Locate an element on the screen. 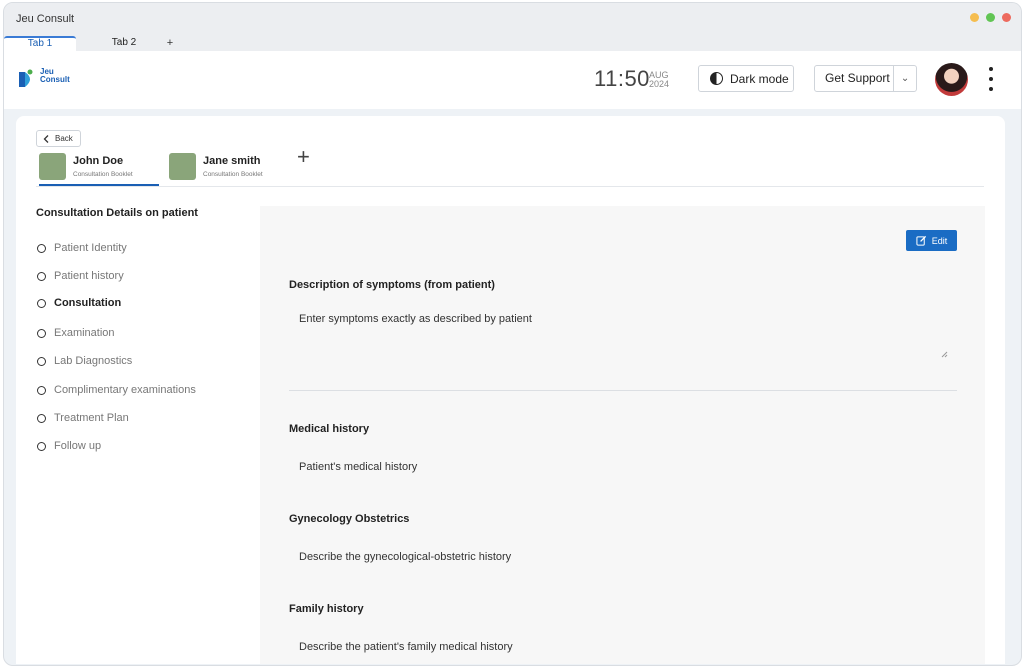 The image size is (1024, 666). medical-history-field: Patient's medical history is located at coordinates (358, 467).